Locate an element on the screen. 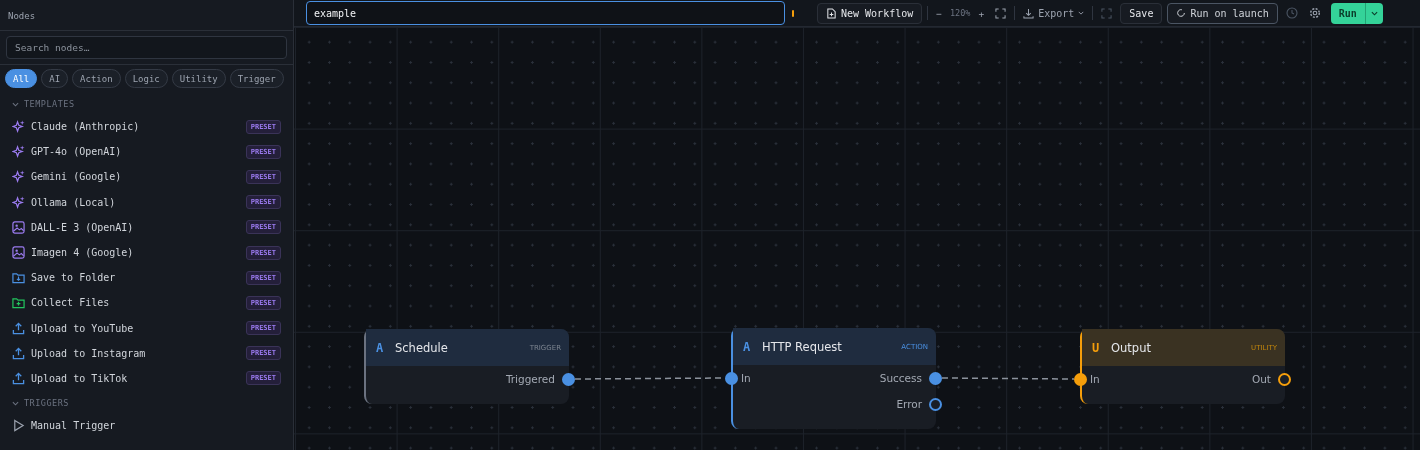 The width and height of the screenshot is (1420, 450). node-title: Schedule is located at coordinates (422, 347).